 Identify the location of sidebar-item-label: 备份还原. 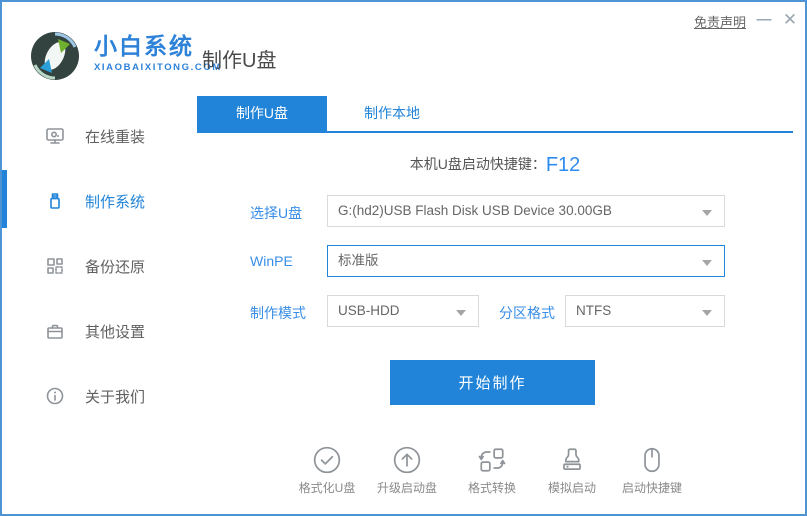
(115, 267).